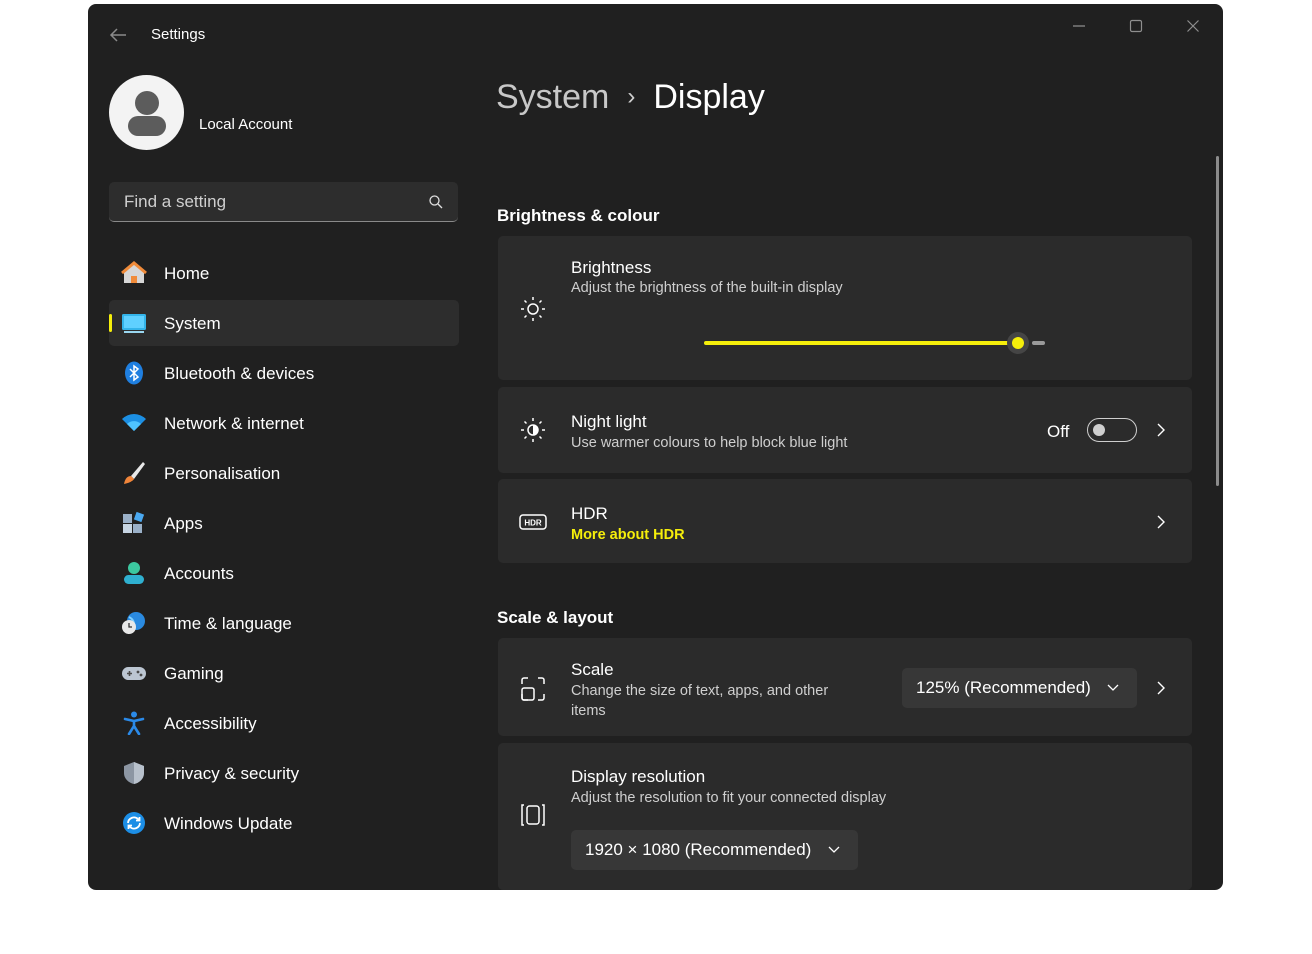  I want to click on avatar, so click(146, 112).